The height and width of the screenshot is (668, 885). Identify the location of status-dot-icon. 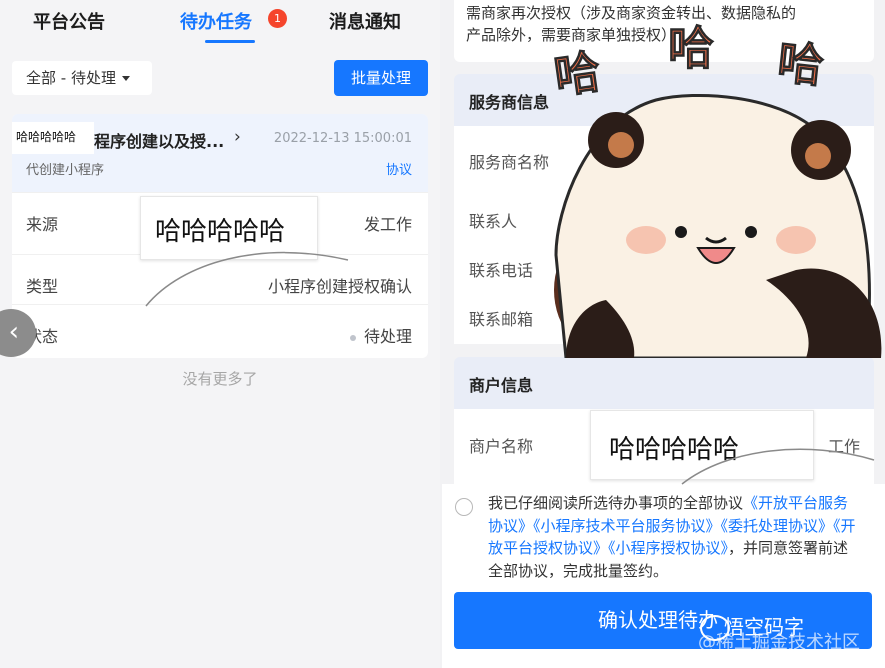
(352, 337).